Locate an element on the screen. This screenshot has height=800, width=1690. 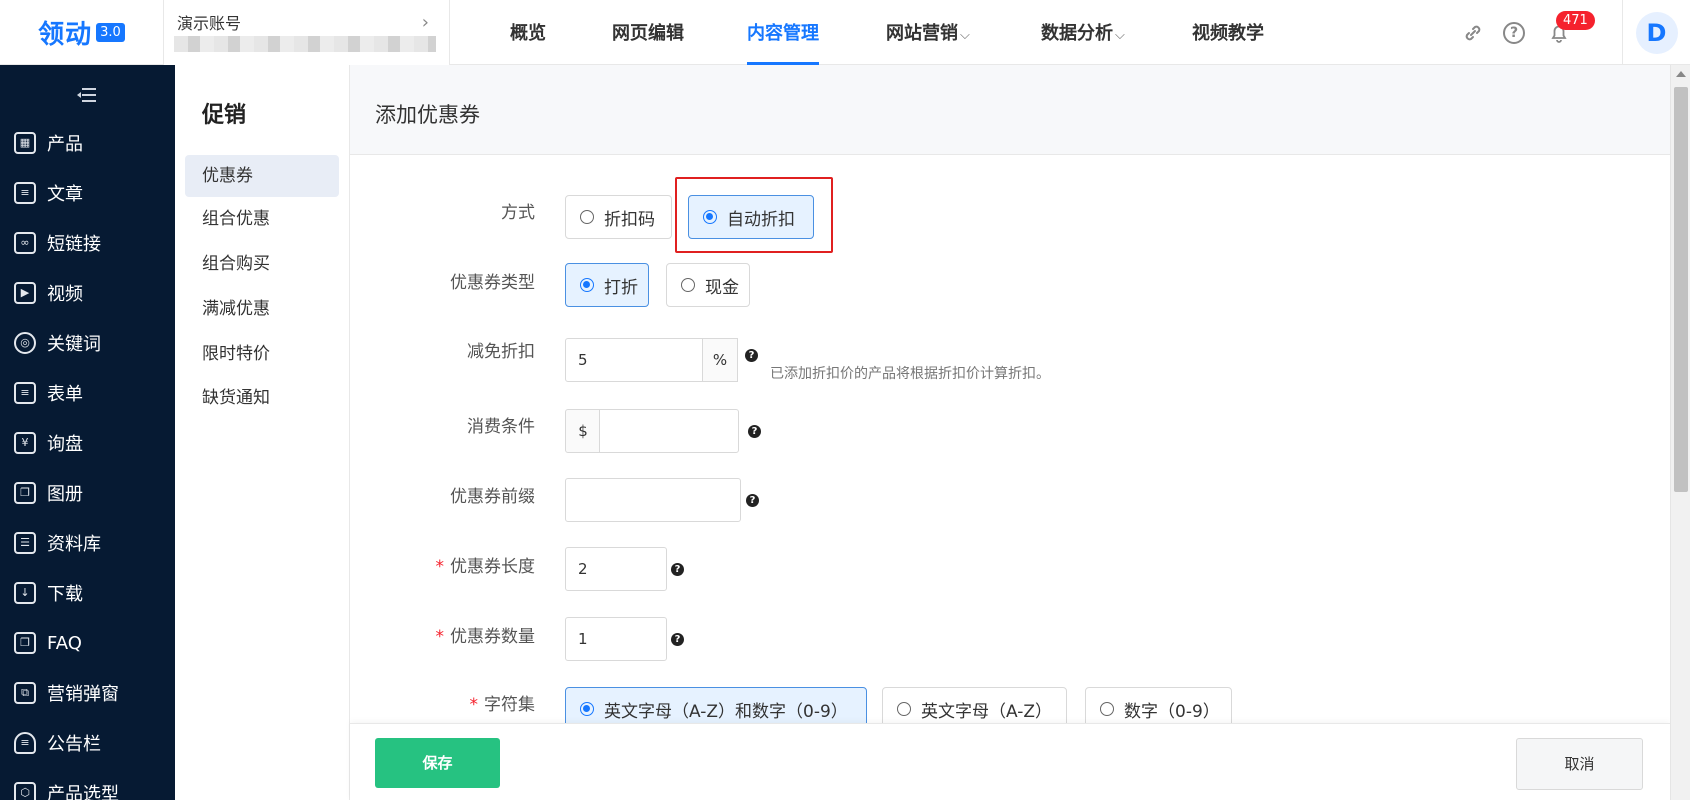
submenu-item-flash-sale: 限时特价 is located at coordinates (262, 354).